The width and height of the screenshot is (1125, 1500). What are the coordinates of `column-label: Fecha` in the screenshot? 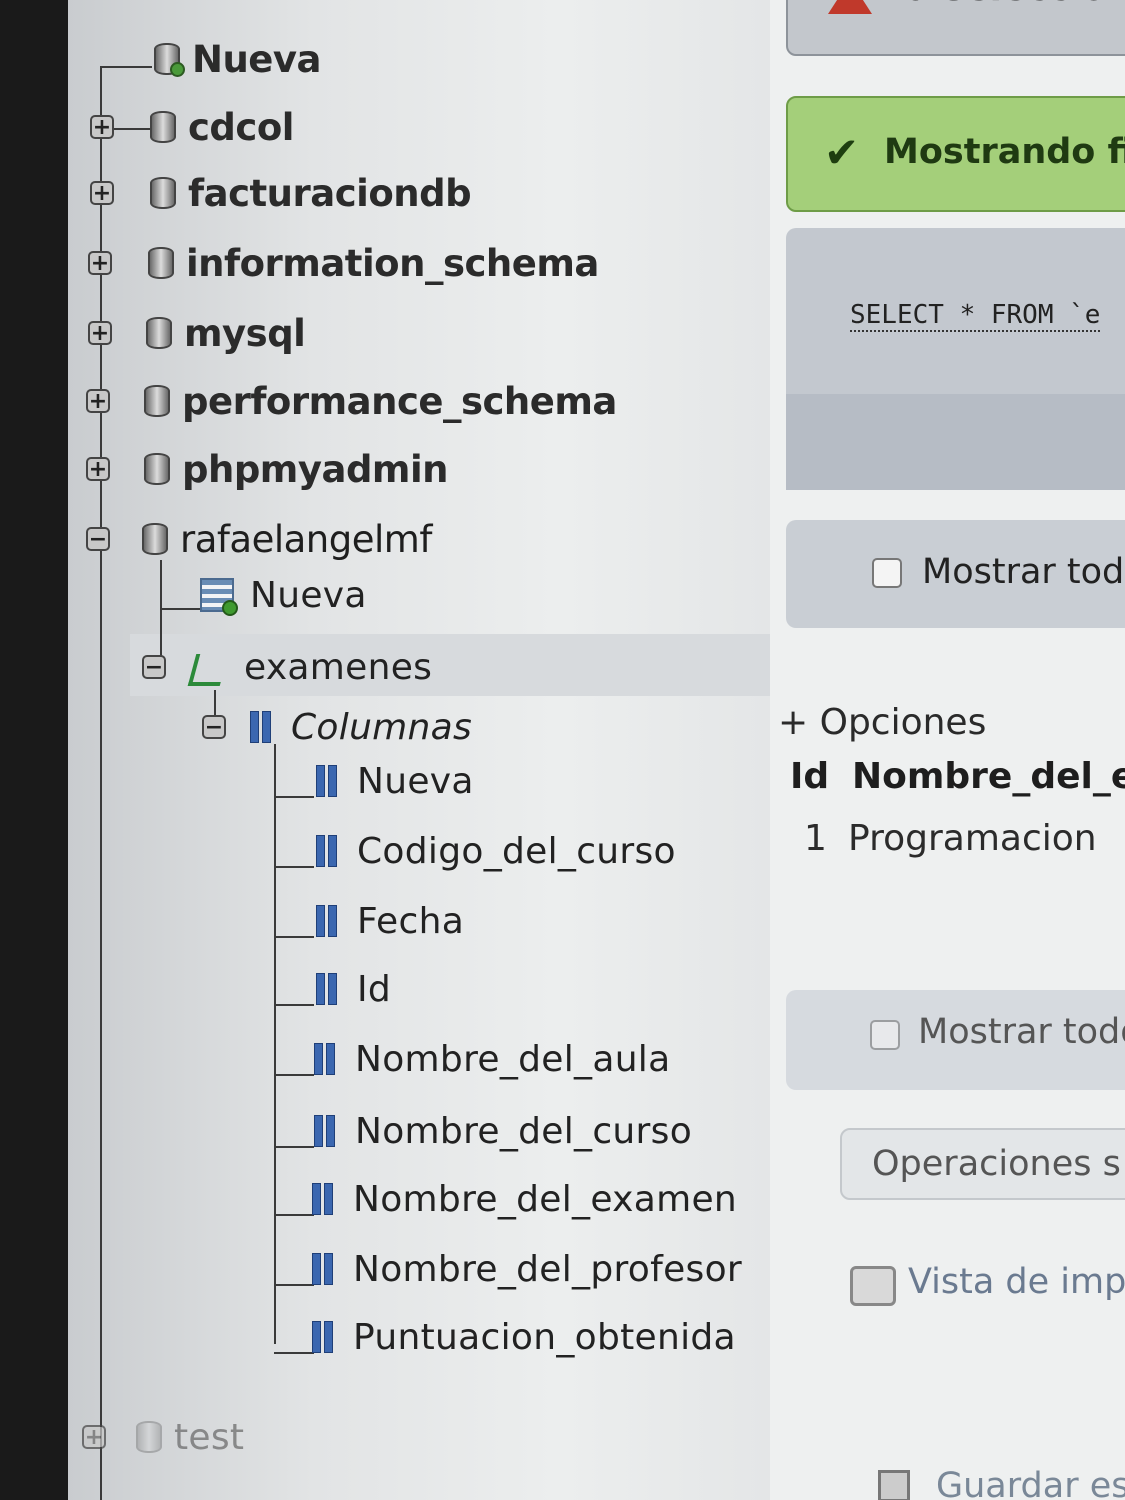 It's located at (411, 921).